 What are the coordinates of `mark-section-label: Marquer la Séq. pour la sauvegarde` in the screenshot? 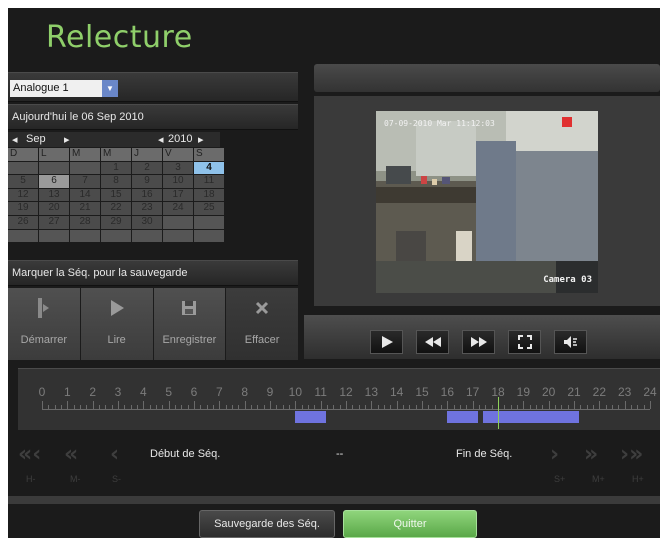 It's located at (100, 273).